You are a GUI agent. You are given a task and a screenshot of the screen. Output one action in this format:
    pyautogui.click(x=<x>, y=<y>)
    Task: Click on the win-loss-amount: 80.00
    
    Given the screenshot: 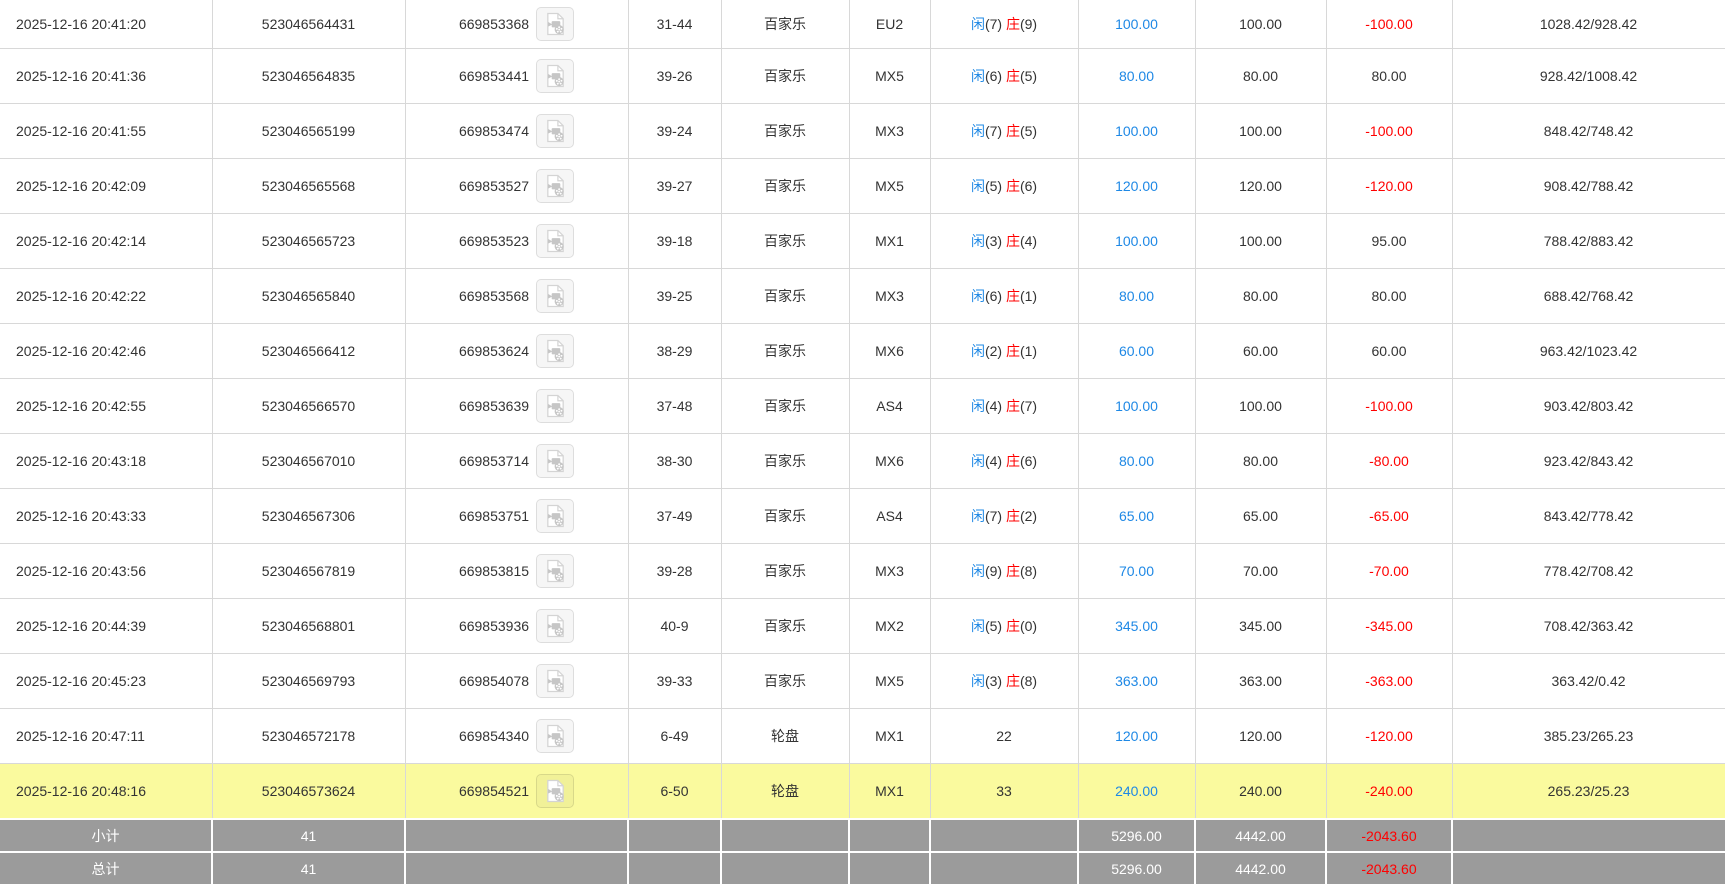 What is the action you would take?
    pyautogui.click(x=1389, y=76)
    